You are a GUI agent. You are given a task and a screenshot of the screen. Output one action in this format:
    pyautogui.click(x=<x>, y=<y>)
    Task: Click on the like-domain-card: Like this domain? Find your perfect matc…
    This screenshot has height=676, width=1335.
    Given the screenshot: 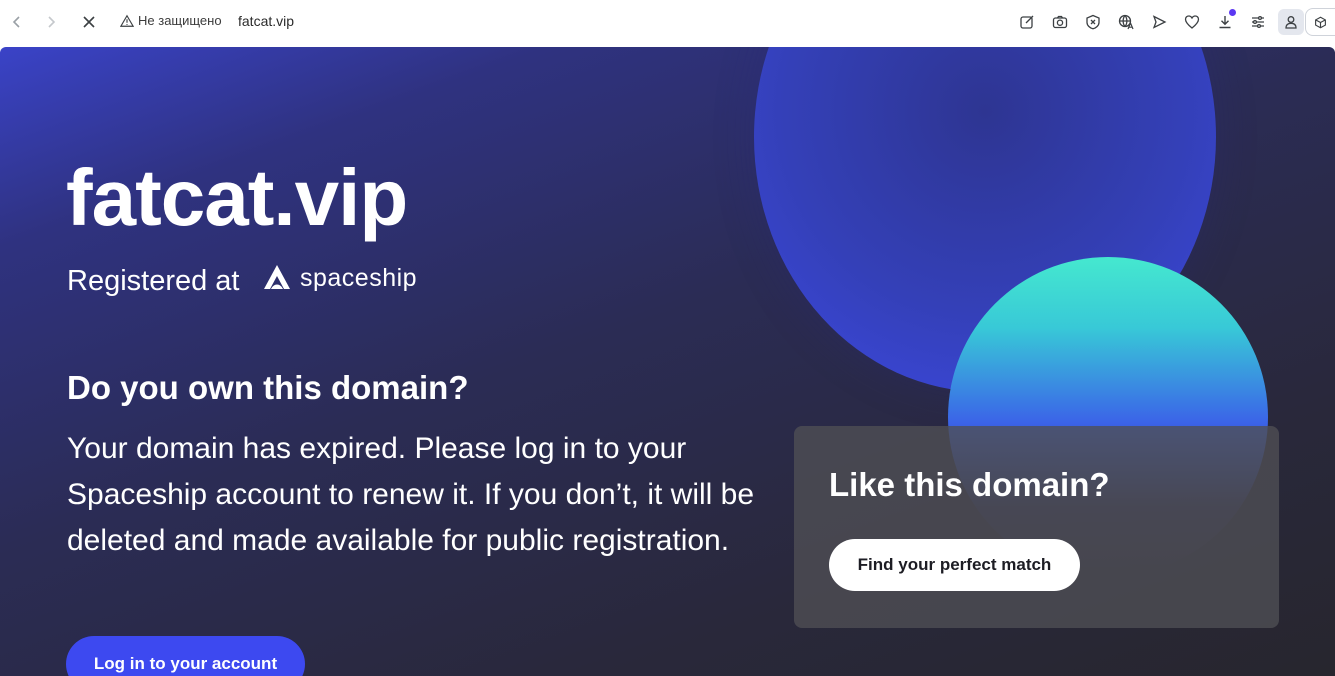 What is the action you would take?
    pyautogui.click(x=1036, y=527)
    